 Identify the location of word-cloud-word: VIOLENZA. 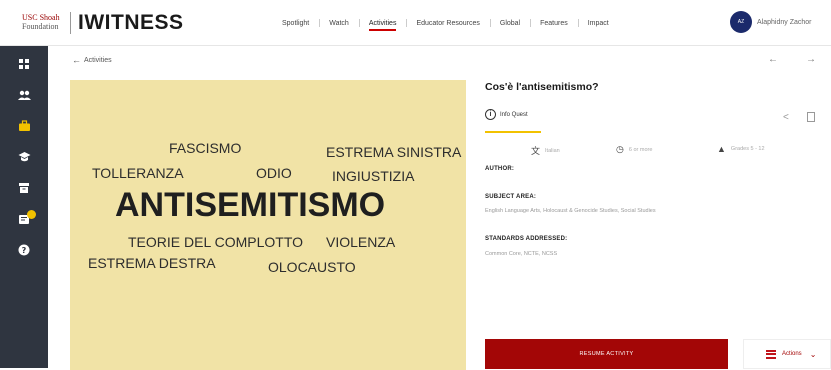
(361, 242).